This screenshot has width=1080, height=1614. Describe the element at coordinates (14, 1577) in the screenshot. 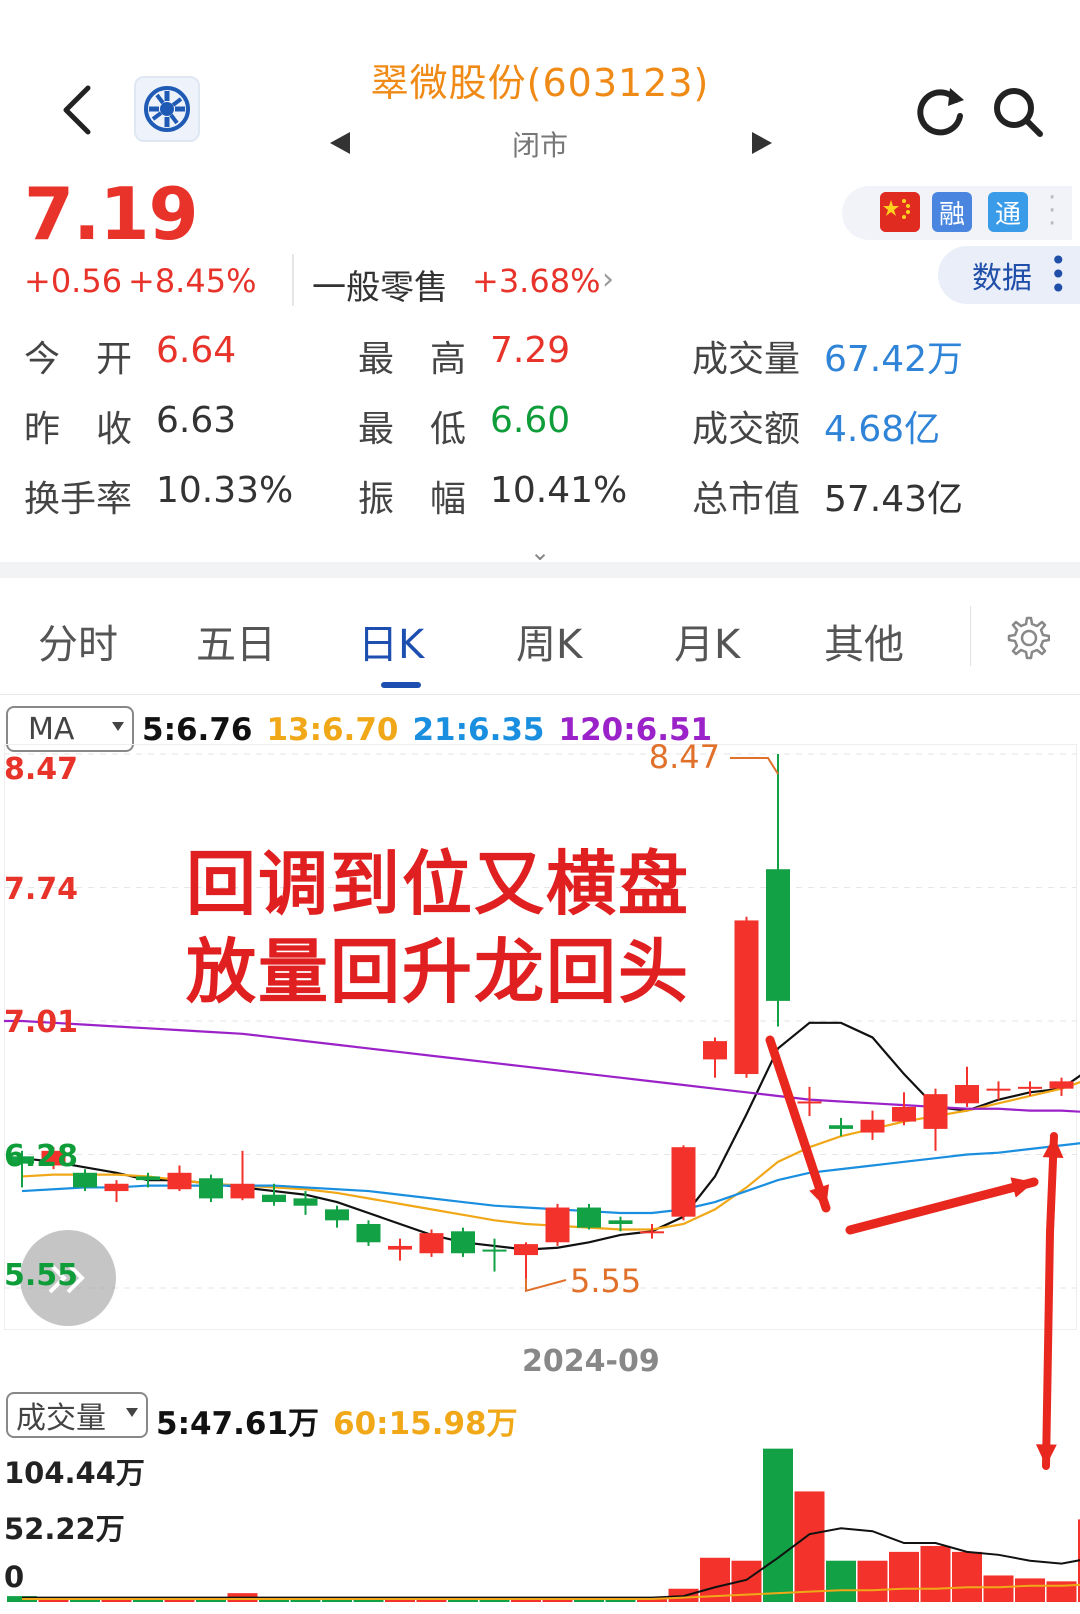

I see `volume-axis-label: 0` at that location.